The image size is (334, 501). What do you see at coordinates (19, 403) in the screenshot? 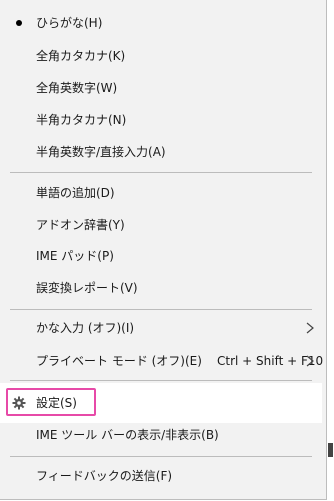
I see `gear-icon` at bounding box center [19, 403].